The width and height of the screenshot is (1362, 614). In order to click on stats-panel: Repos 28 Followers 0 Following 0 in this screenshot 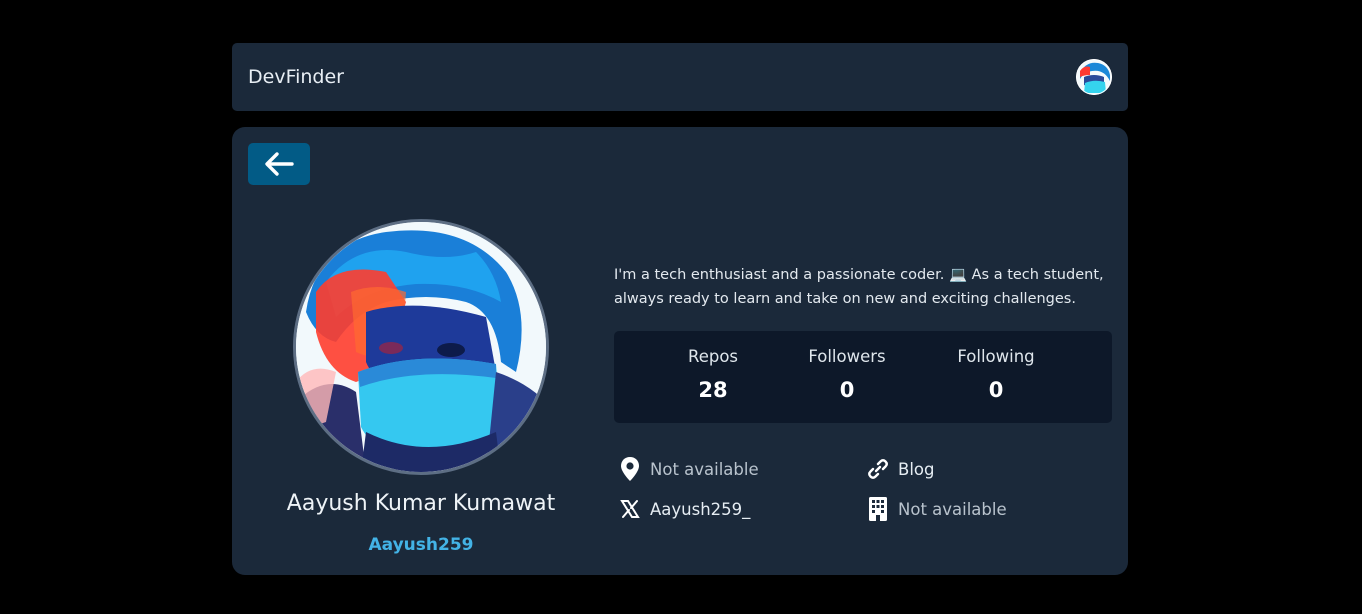, I will do `click(863, 377)`.